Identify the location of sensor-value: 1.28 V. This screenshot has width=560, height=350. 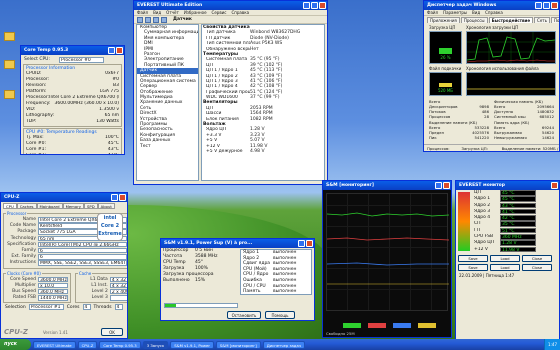
(518, 243).